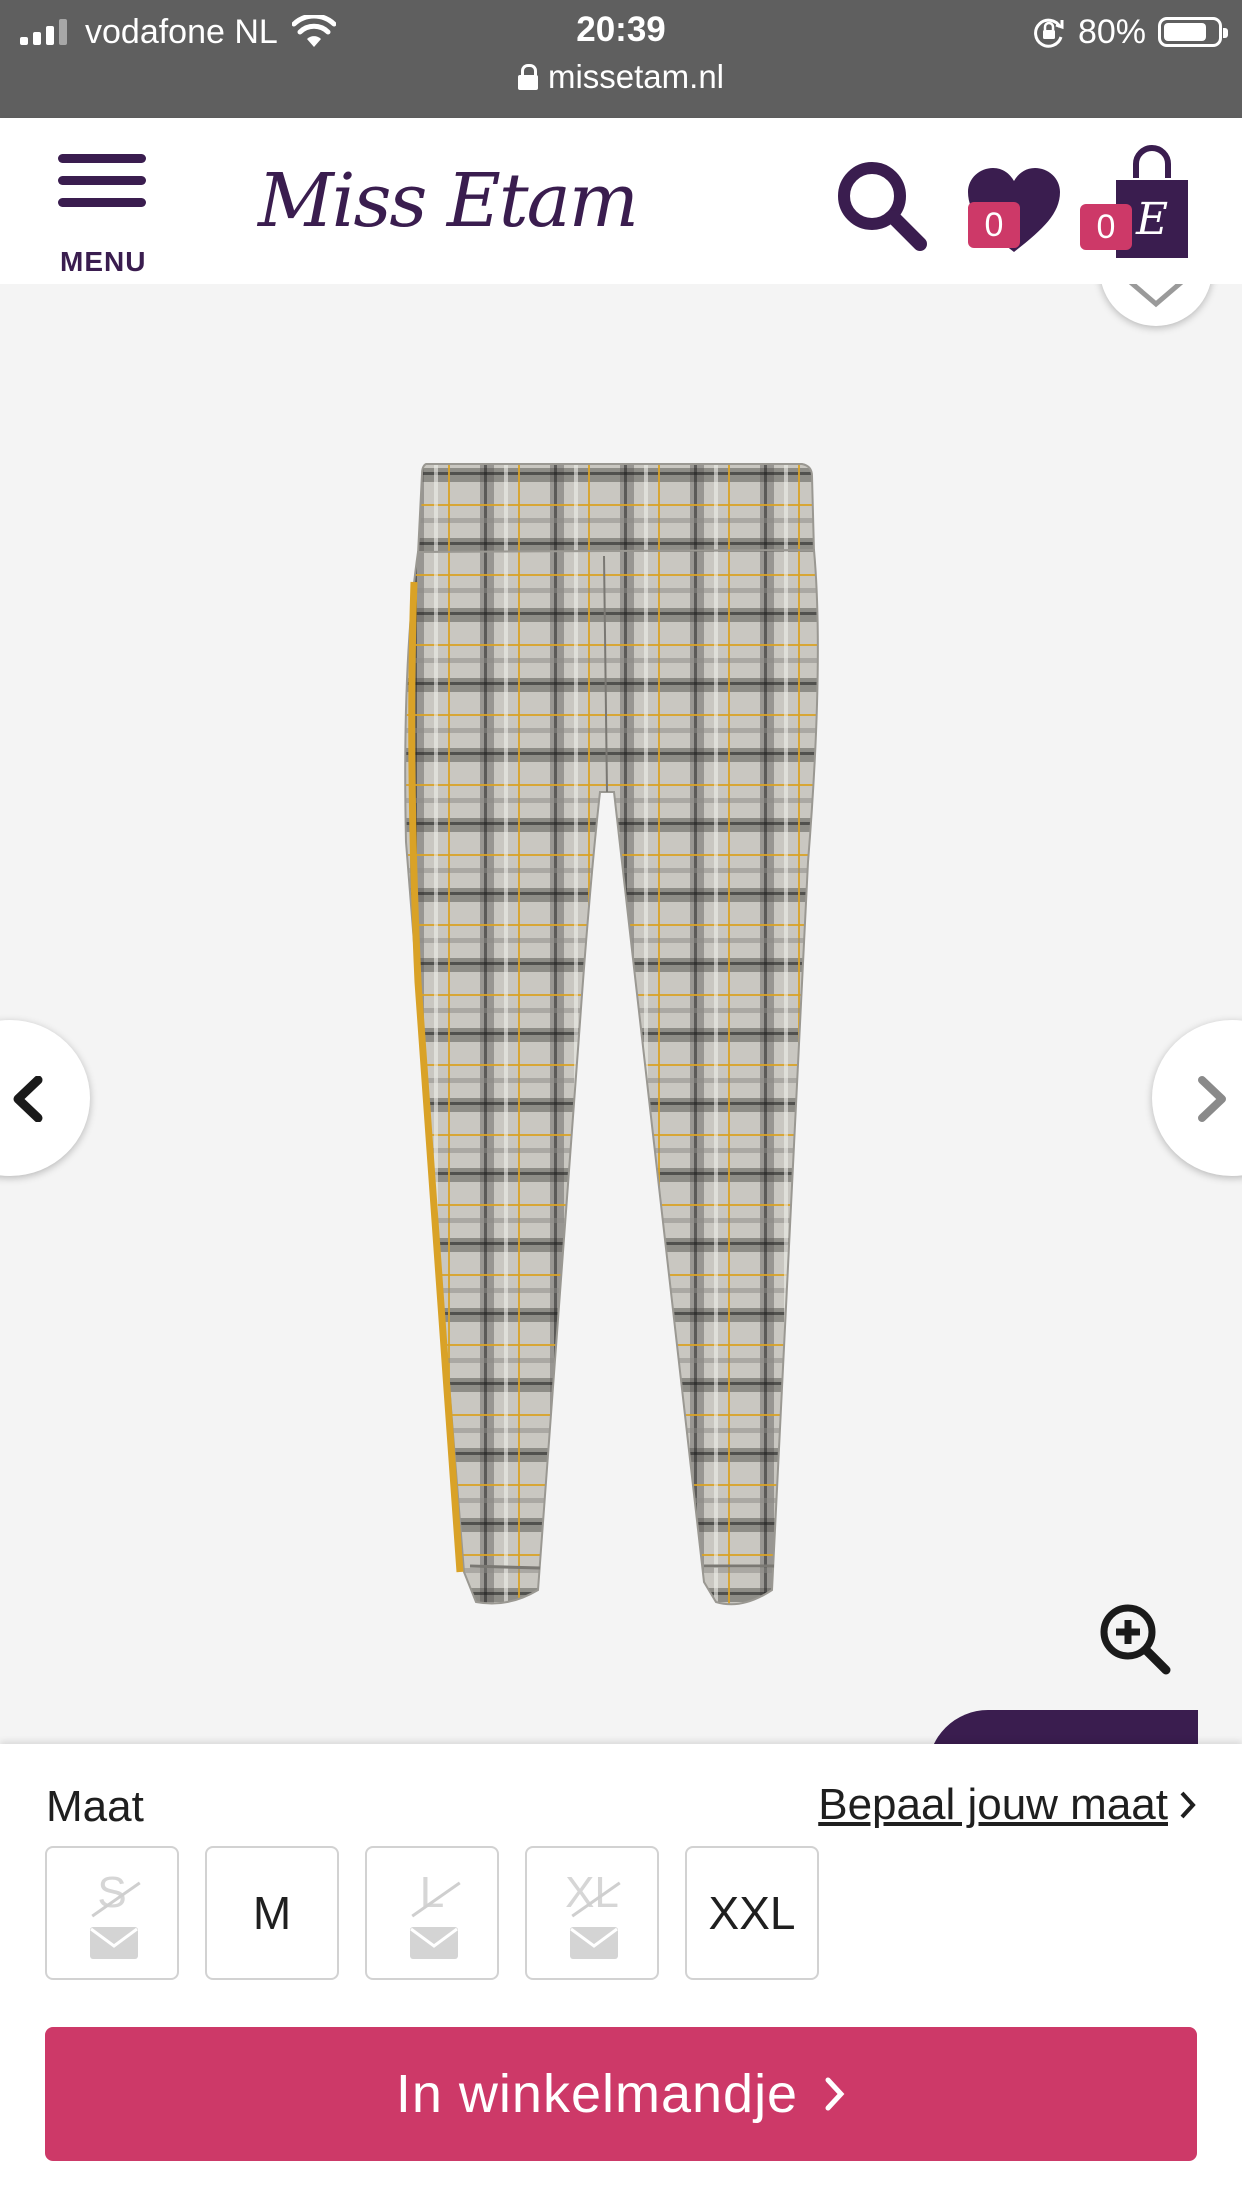 Image resolution: width=1242 pixels, height=2208 pixels. I want to click on battery-icon, so click(1193, 32).